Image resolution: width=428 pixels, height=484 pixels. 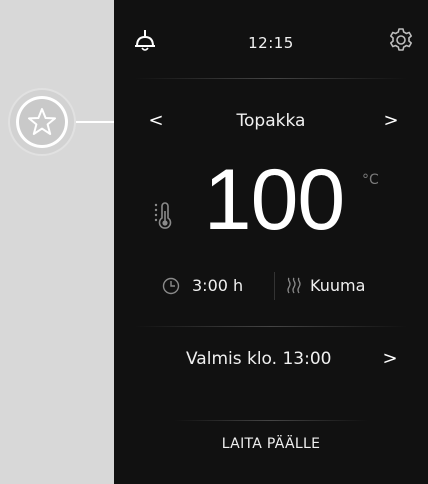 I want to click on status-bar: 12:15, so click(x=271, y=40).